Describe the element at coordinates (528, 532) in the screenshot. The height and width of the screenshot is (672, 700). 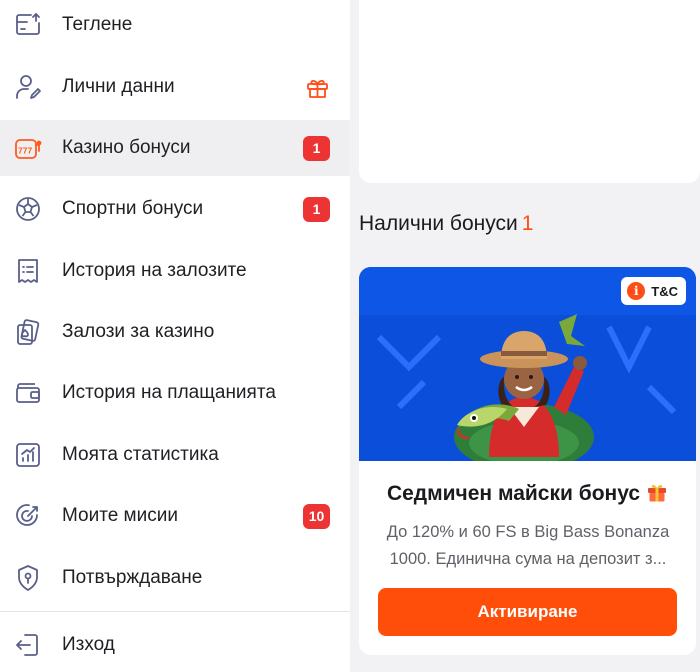
I see `bonus-description-line: До 120% и 60 FS в Big Bass Bonanza` at that location.